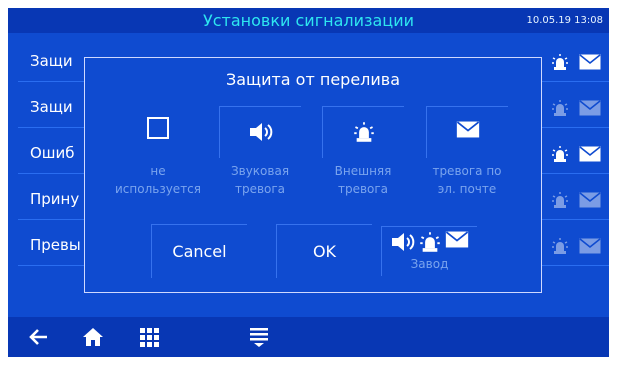 The width and height of the screenshot is (617, 365). What do you see at coordinates (55, 245) in the screenshot?
I see `alarm-row-label: Превы` at bounding box center [55, 245].